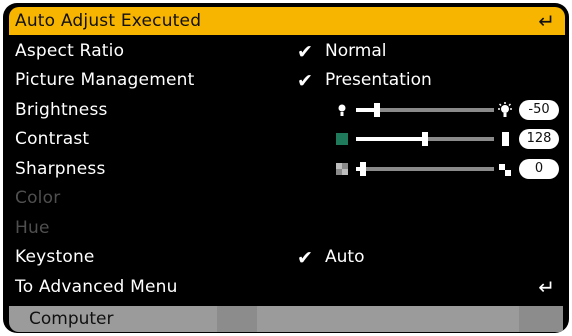  Describe the element at coordinates (287, 228) in the screenshot. I see `menu-item-hue: Hue` at that location.